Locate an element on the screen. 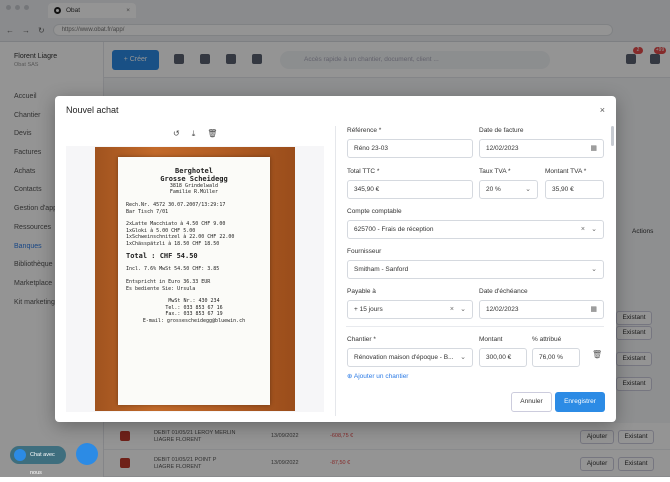  download-icon: ⤓ is located at coordinates (194, 134).